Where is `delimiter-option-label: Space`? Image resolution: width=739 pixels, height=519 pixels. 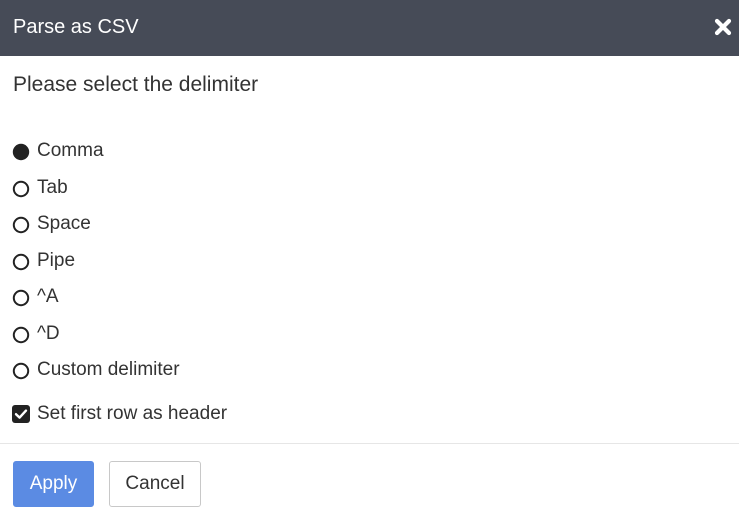 delimiter-option-label: Space is located at coordinates (64, 223).